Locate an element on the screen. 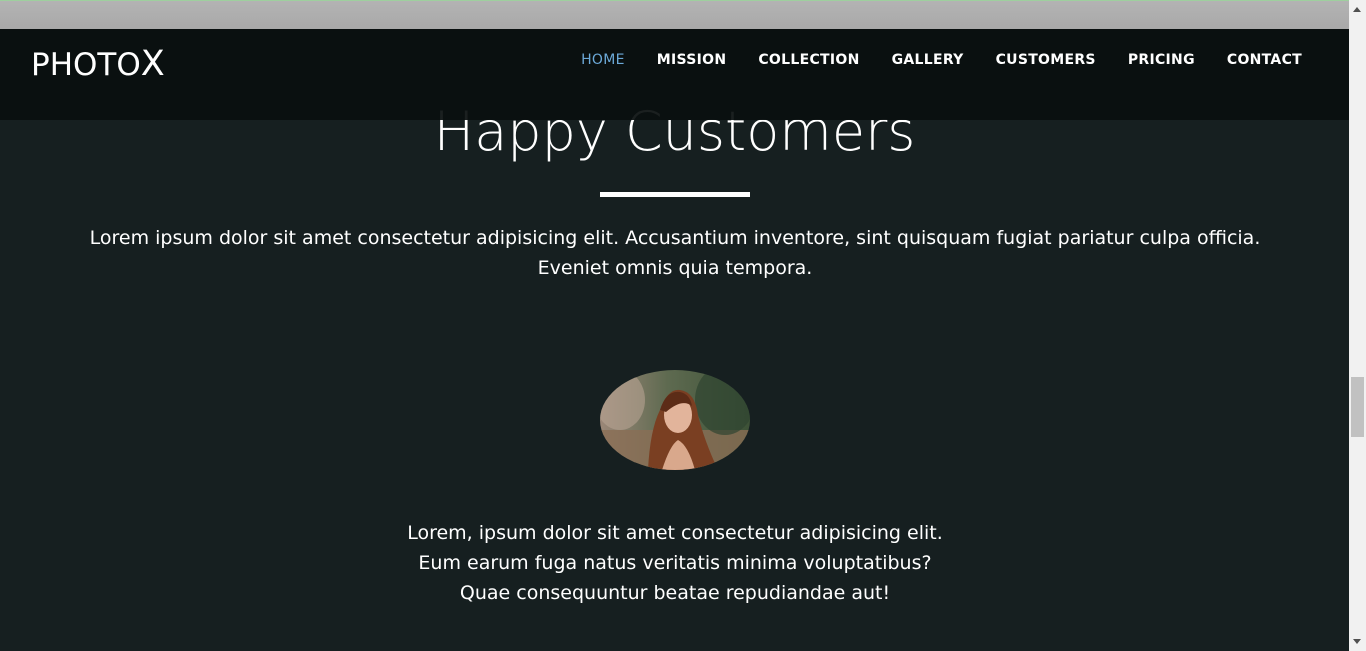 Image resolution: width=1366 pixels, height=651 pixels. nav-item-contact: CONTACT is located at coordinates (1264, 60).